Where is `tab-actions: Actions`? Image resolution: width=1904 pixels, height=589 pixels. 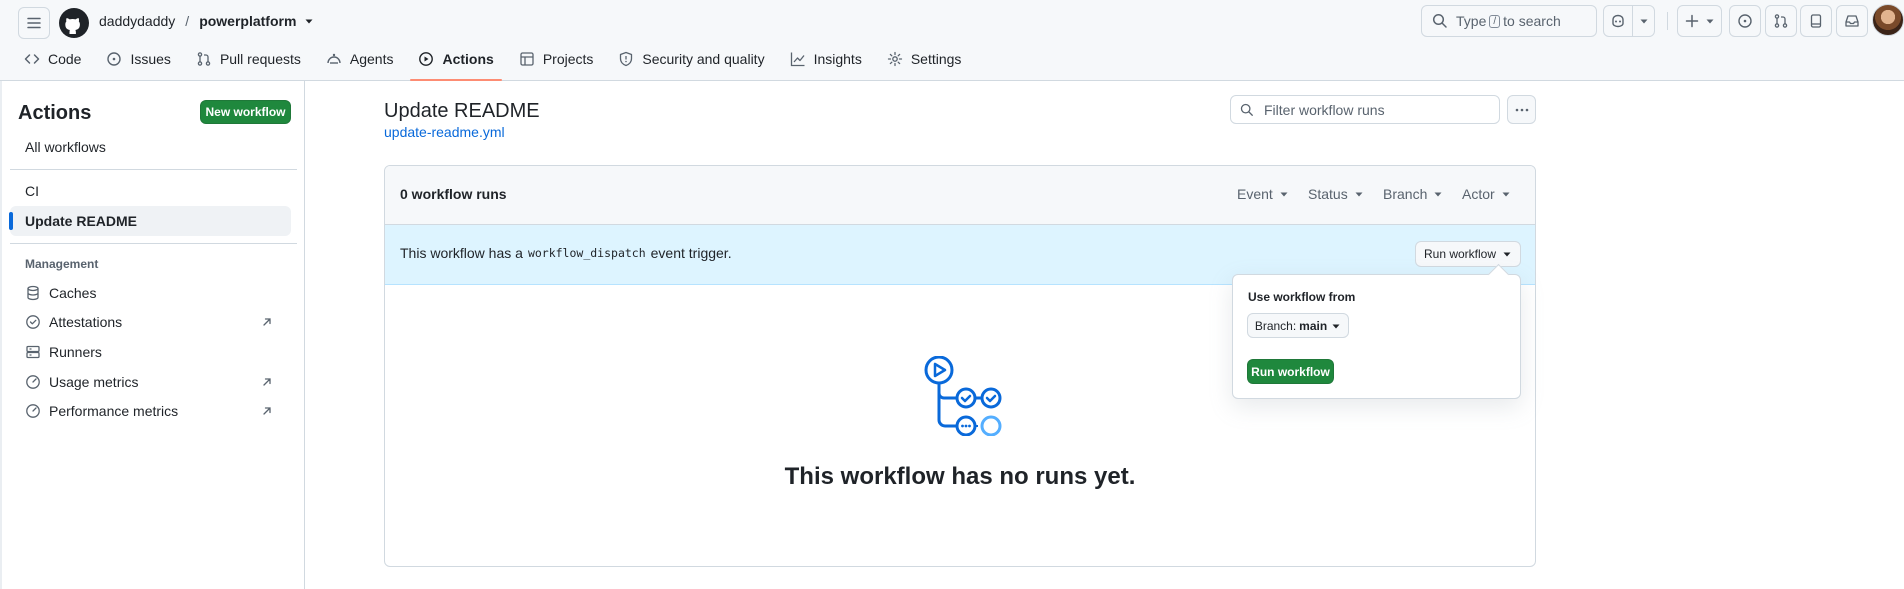 tab-actions: Actions is located at coordinates (456, 61).